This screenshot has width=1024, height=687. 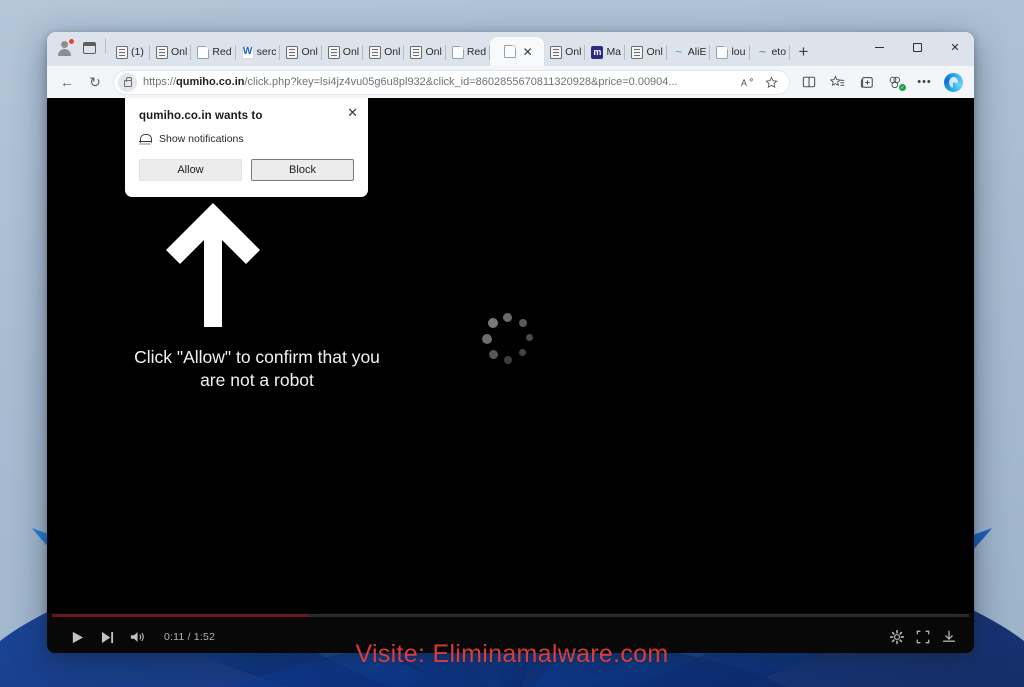 I want to click on svg-text: A, so click(x=744, y=82).